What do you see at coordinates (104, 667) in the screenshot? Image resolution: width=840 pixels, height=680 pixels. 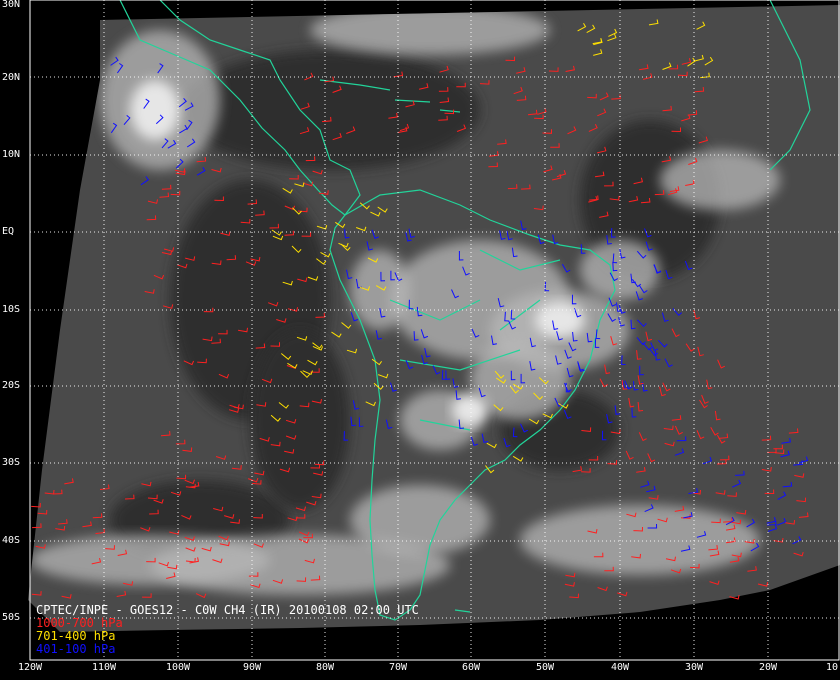 I see `lon-label-110w: 110W` at bounding box center [104, 667].